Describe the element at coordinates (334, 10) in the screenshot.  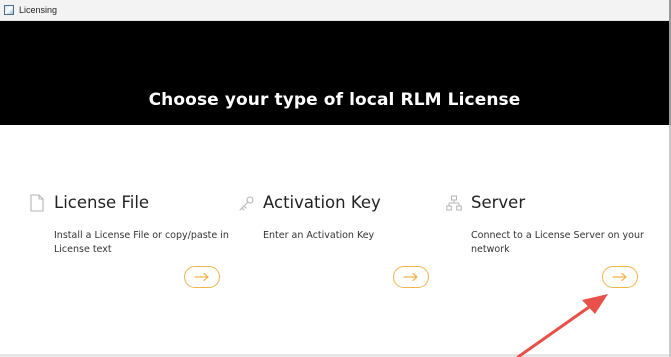
I see `title-bar: Licensing` at that location.